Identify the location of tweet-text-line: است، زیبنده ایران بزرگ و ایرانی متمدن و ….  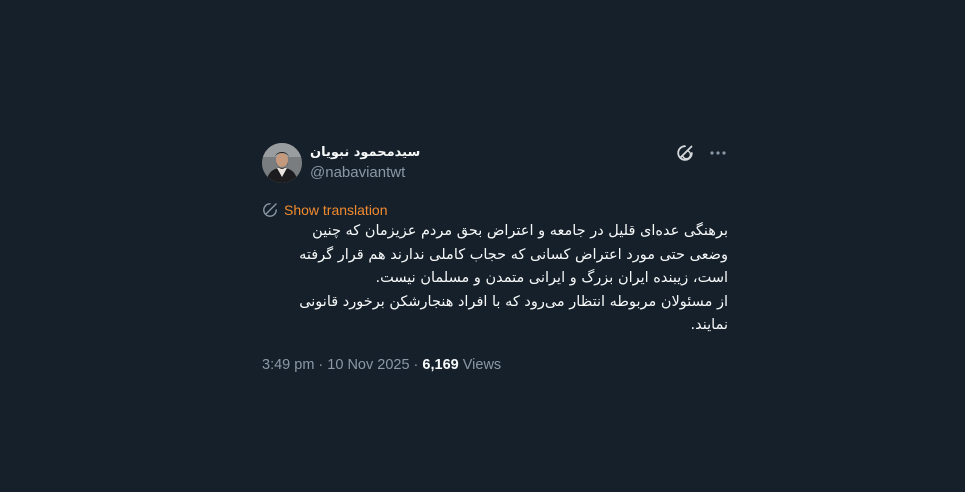
(551, 278).